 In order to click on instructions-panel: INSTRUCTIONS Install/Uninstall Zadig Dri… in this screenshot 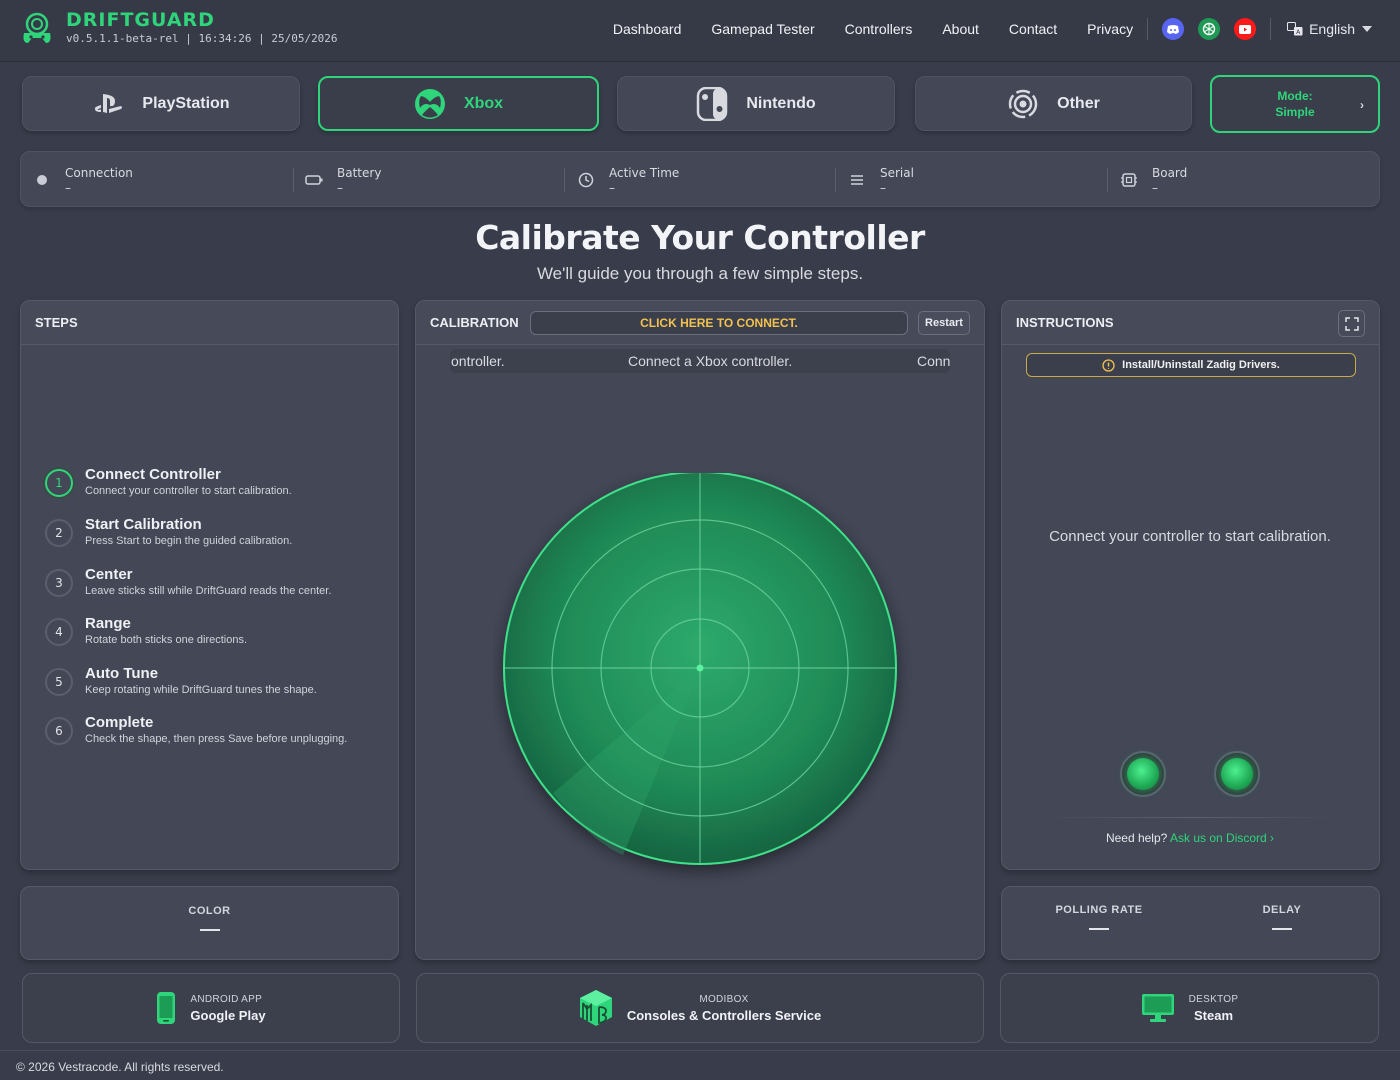, I will do `click(1190, 585)`.